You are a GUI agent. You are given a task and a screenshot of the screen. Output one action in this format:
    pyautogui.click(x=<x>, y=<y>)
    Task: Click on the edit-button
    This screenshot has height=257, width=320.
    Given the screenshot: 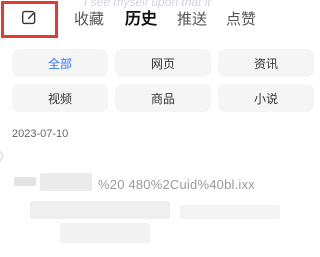 What is the action you would take?
    pyautogui.click(x=29, y=19)
    